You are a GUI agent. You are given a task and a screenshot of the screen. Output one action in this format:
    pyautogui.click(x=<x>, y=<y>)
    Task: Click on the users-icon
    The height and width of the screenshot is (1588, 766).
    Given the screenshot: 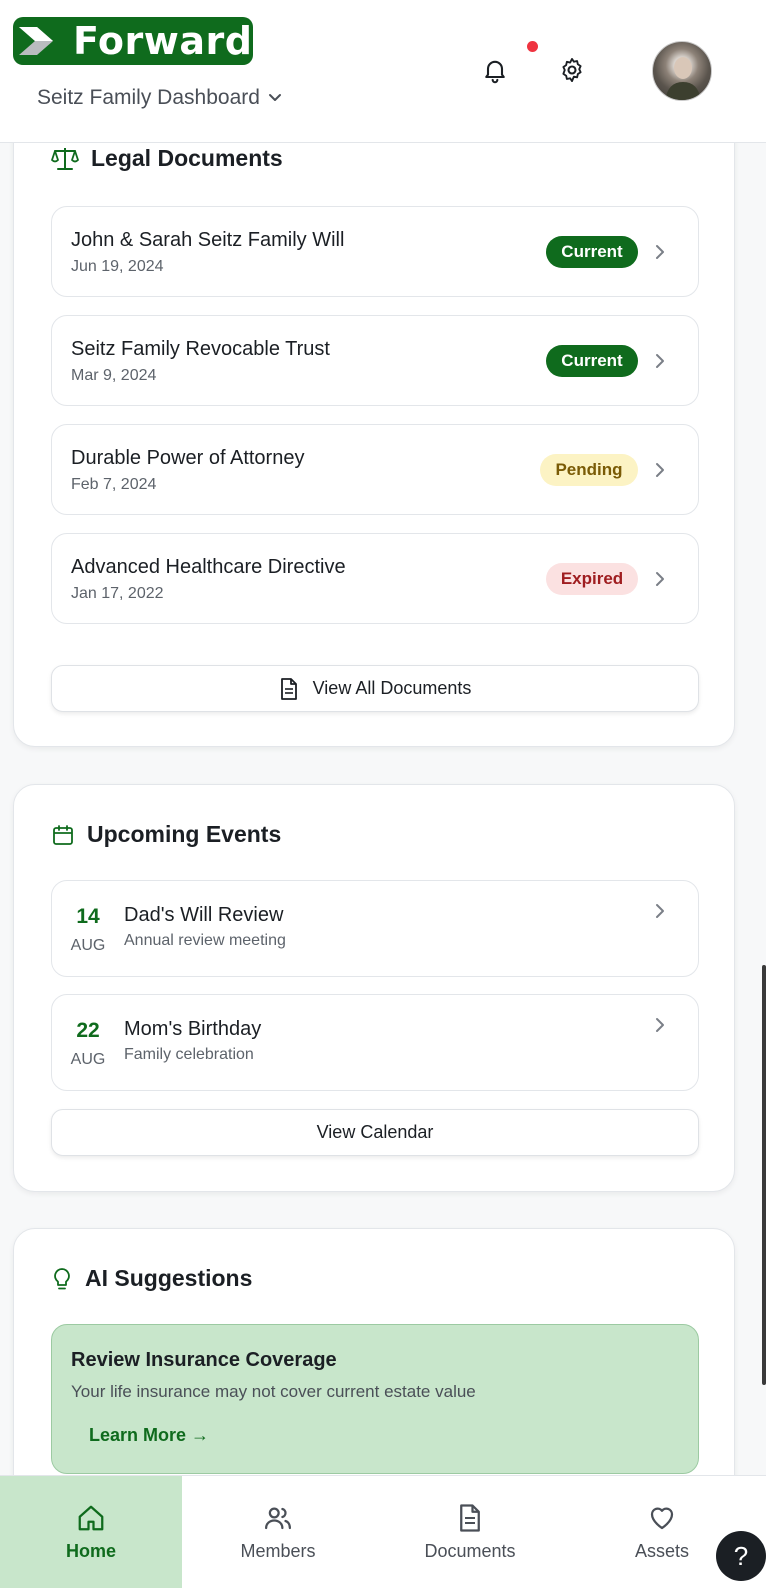 What is the action you would take?
    pyautogui.click(x=278, y=1518)
    